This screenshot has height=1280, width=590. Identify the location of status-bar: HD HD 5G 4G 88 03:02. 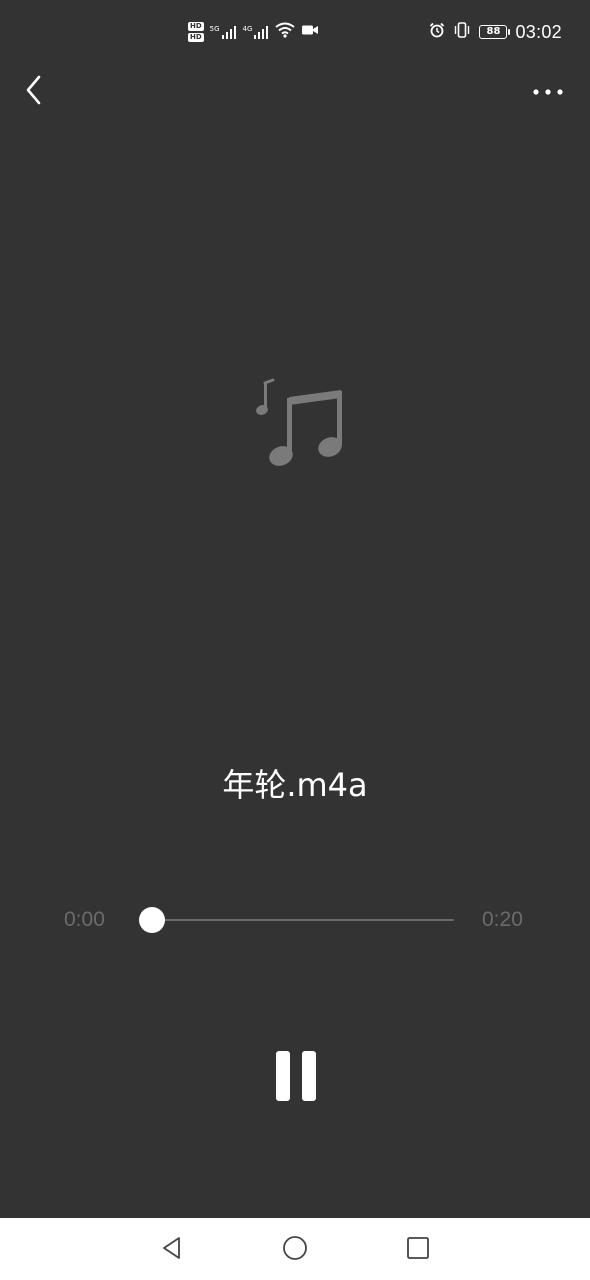
(295, 32).